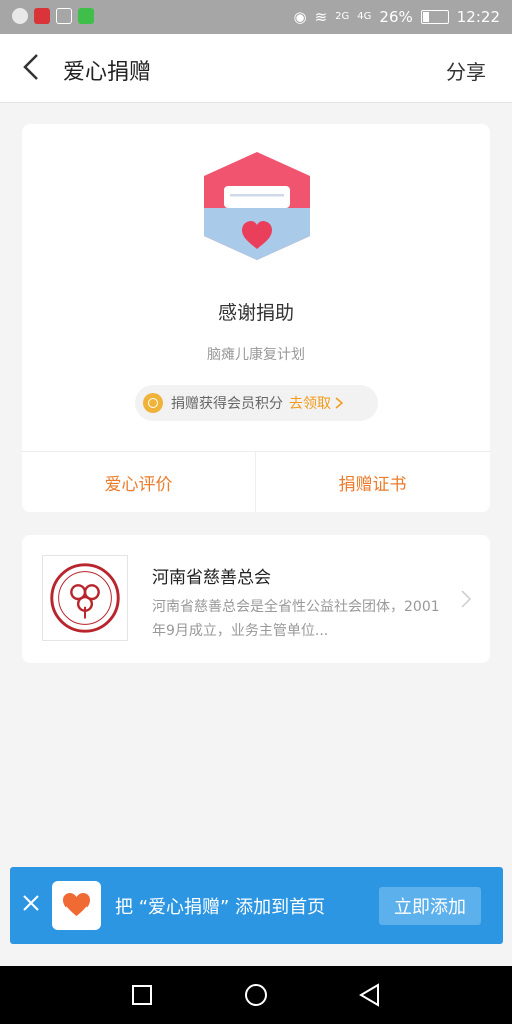 This screenshot has width=512, height=1024. What do you see at coordinates (42, 16) in the screenshot?
I see `bank-app-icon` at bounding box center [42, 16].